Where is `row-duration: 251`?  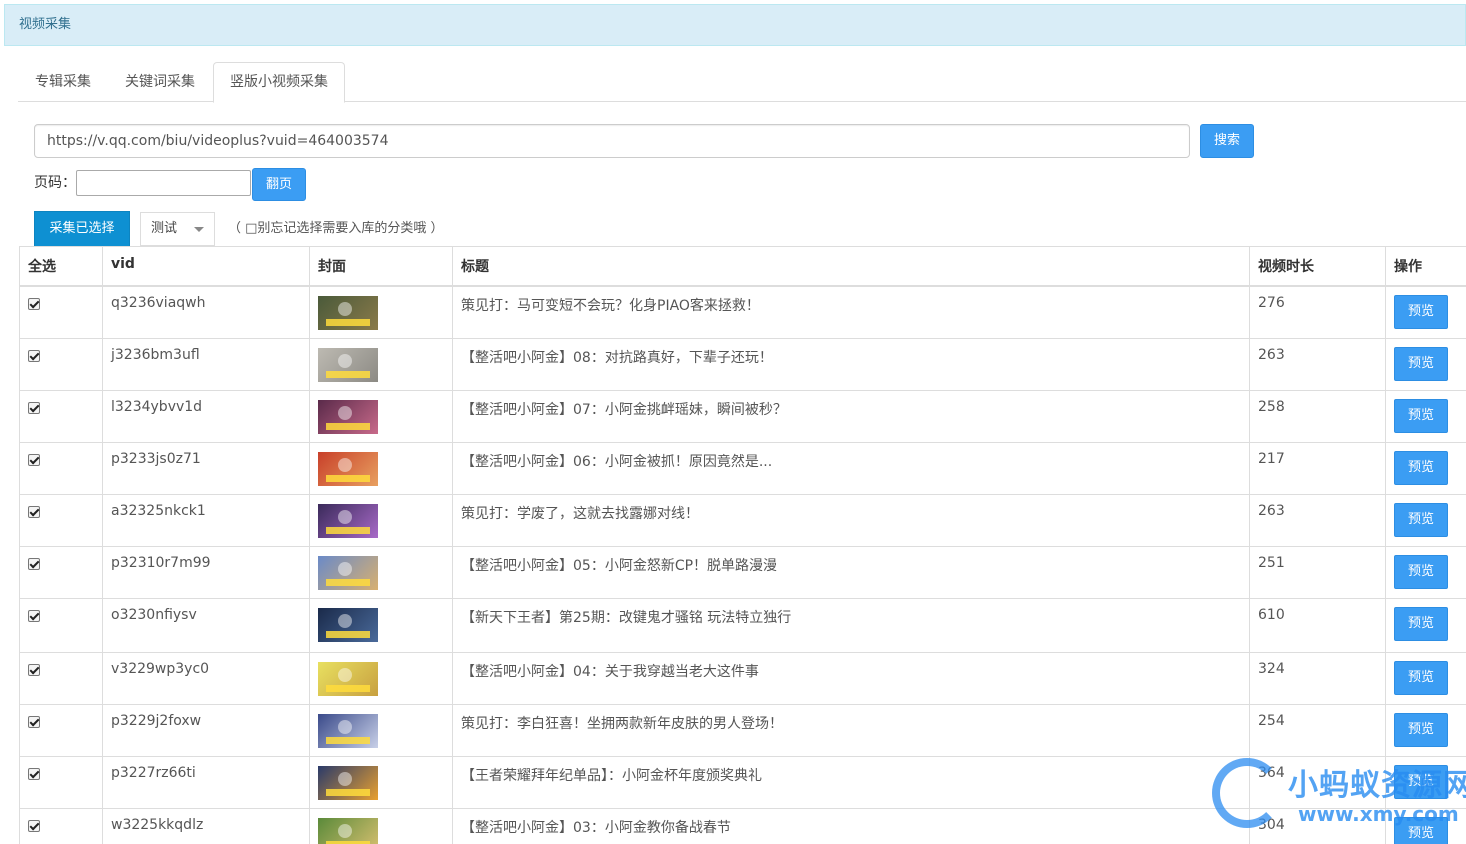 row-duration: 251 is located at coordinates (1317, 572).